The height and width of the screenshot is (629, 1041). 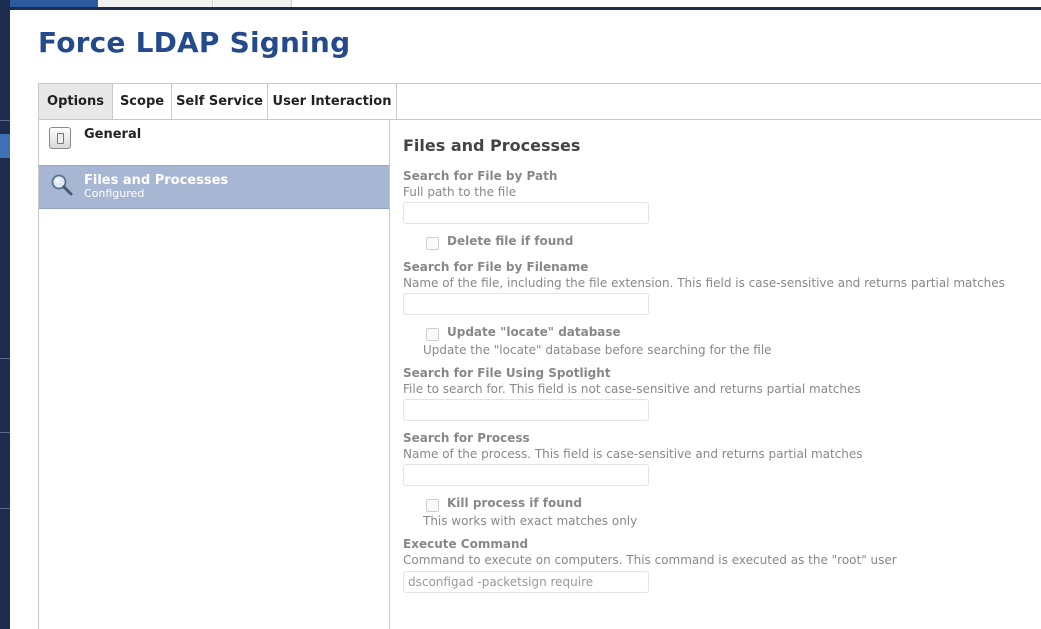 What do you see at coordinates (220, 102) in the screenshot?
I see `tab-self-service: Self Service` at bounding box center [220, 102].